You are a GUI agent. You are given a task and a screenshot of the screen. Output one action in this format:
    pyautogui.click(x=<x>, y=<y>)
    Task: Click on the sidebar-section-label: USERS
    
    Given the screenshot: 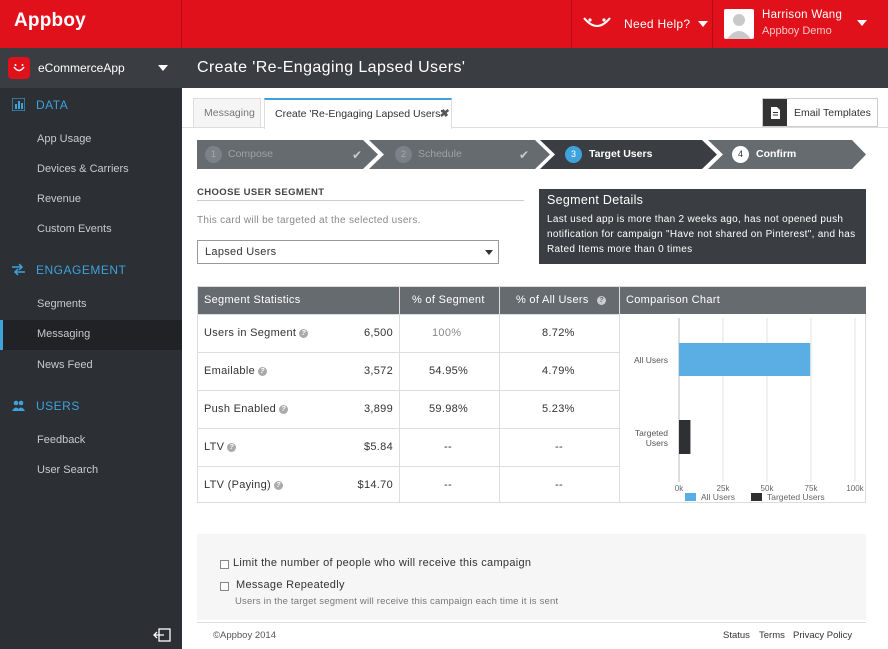 What is the action you would take?
    pyautogui.click(x=58, y=406)
    